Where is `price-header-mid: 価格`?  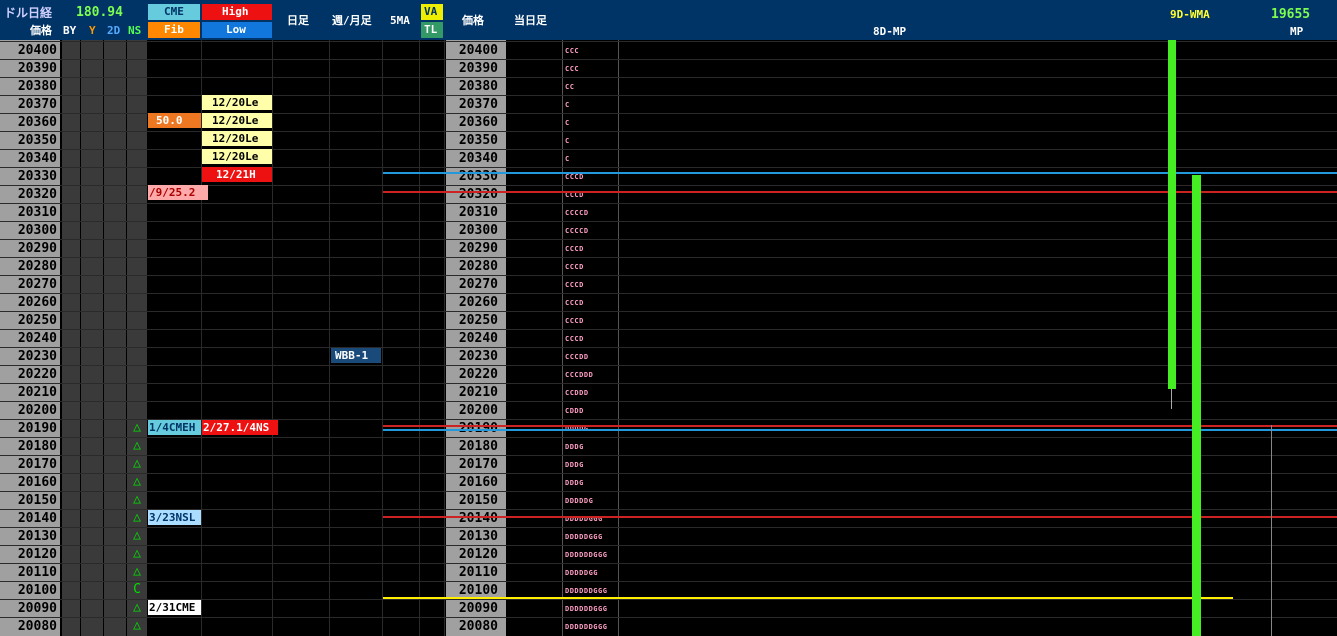 price-header-mid: 価格 is located at coordinates (473, 20).